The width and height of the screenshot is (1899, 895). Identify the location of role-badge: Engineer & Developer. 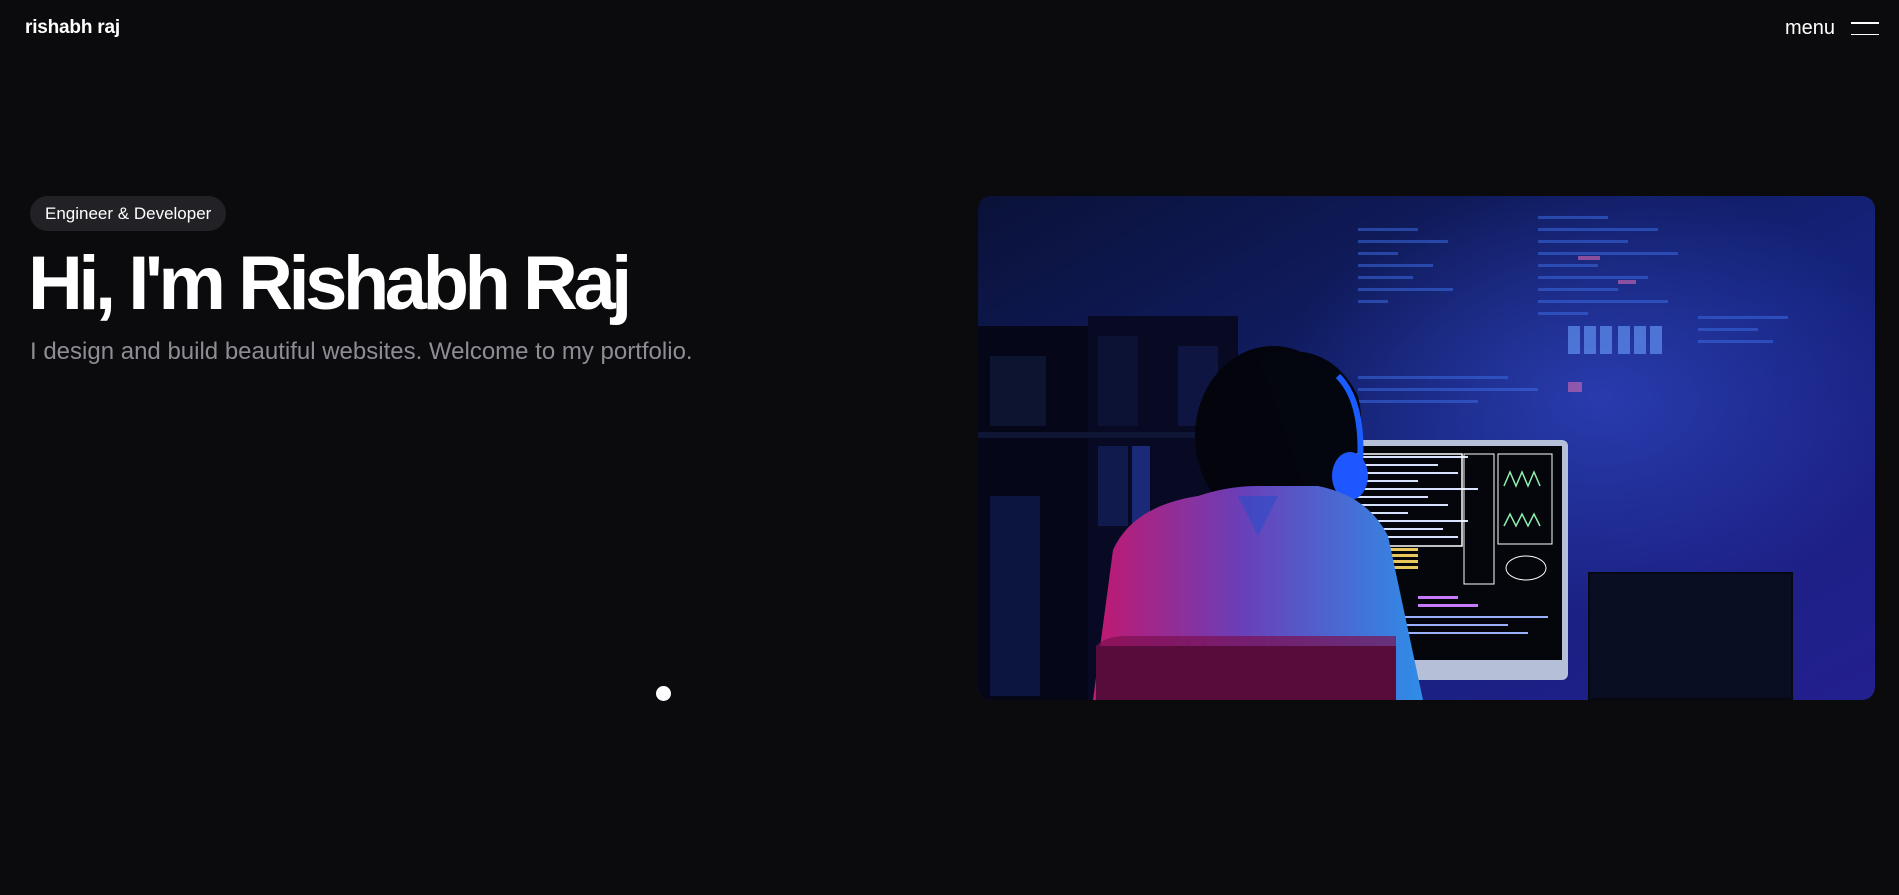
(128, 213).